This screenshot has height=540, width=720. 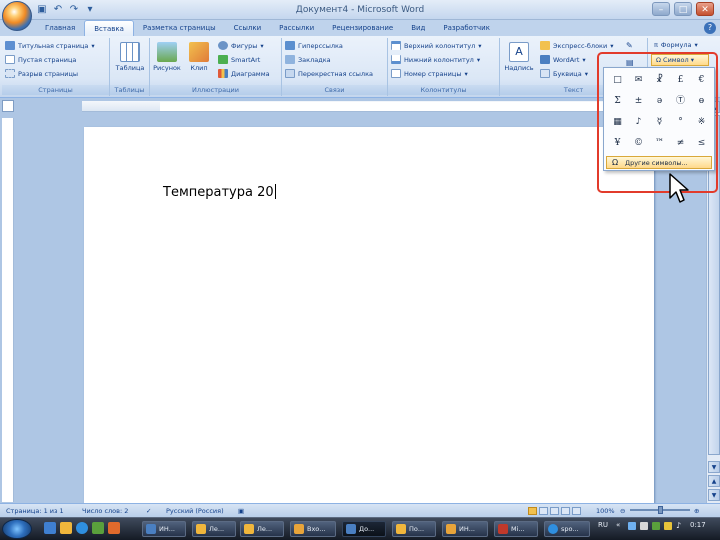 What do you see at coordinates (199, 52) in the screenshot?
I see `clip-art-icon` at bounding box center [199, 52].